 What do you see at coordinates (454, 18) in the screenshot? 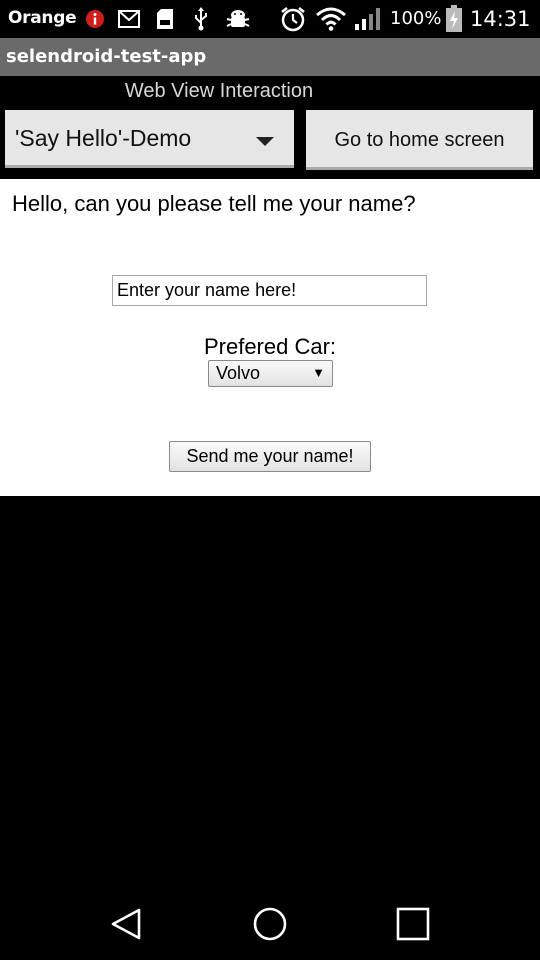
I see `battery-charging-icon` at bounding box center [454, 18].